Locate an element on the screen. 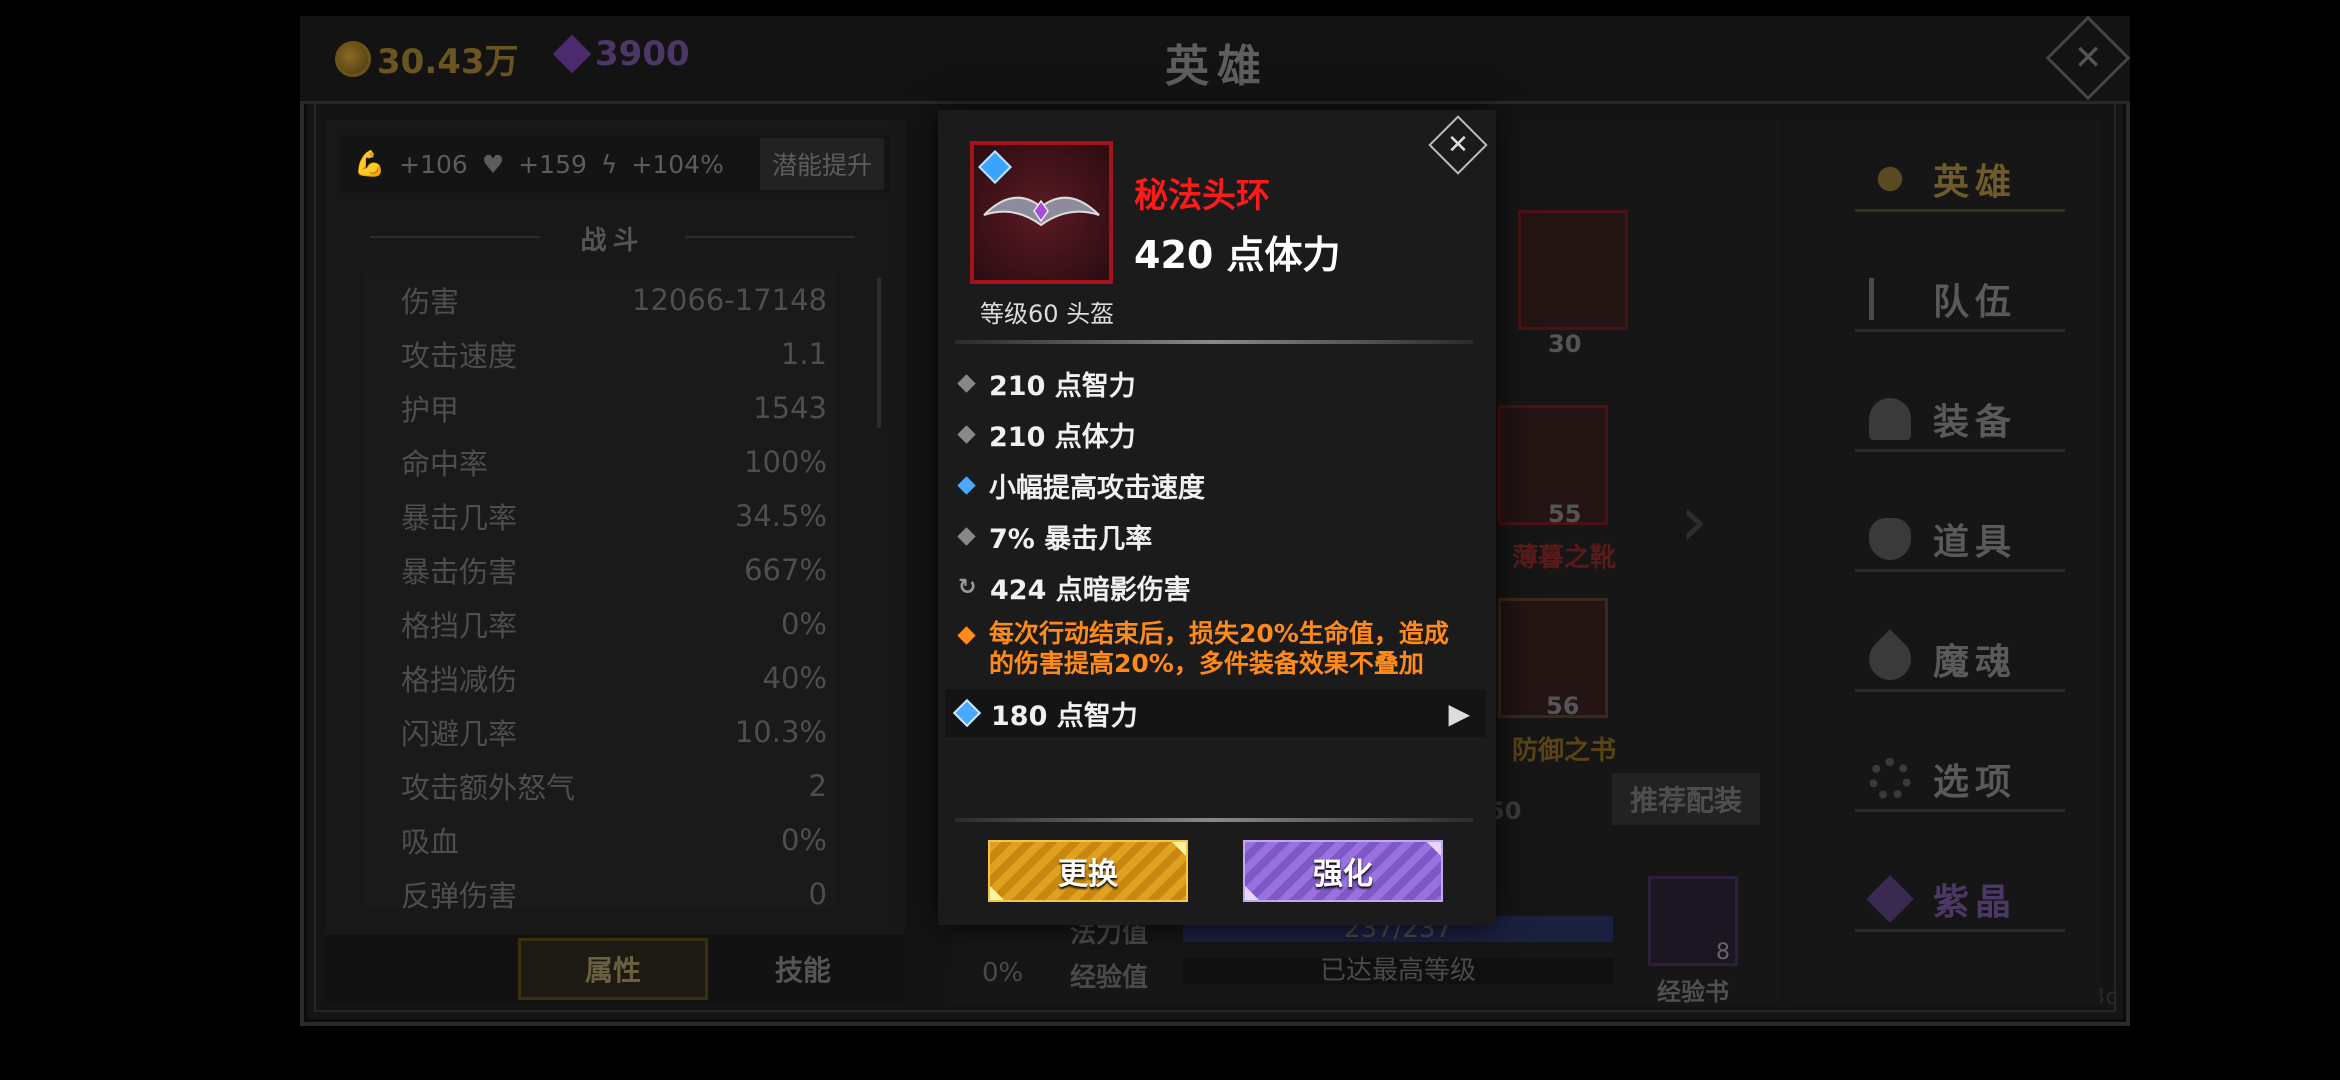 The image size is (2340, 1080). refresh-icon: ↻ is located at coordinates (967, 587).